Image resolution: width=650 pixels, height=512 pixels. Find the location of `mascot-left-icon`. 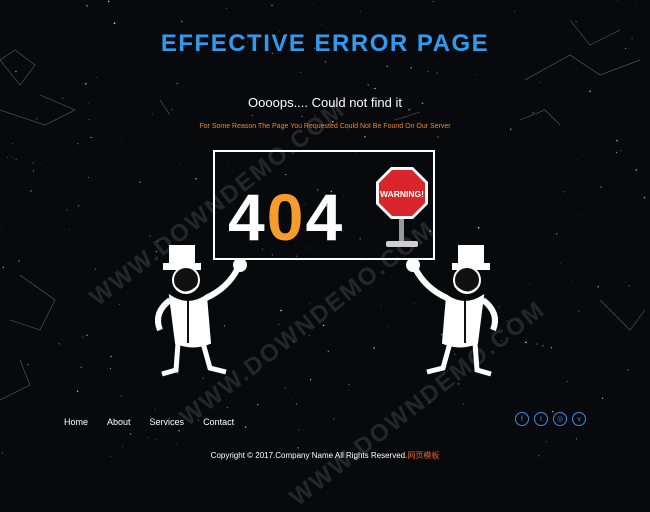

mascot-left-icon is located at coordinates (203, 310).